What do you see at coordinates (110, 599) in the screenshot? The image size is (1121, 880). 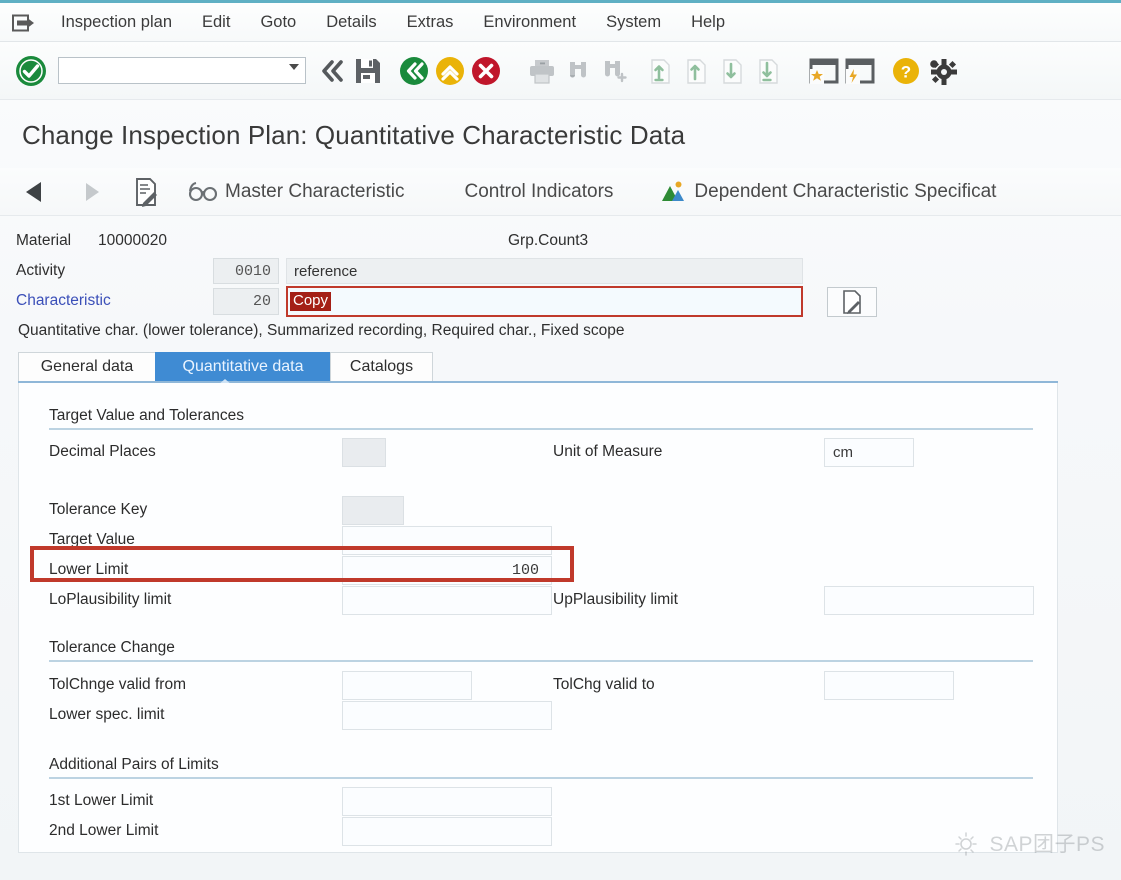 I see `lo-plausibility-limit-label: LoPlausibility limit` at bounding box center [110, 599].